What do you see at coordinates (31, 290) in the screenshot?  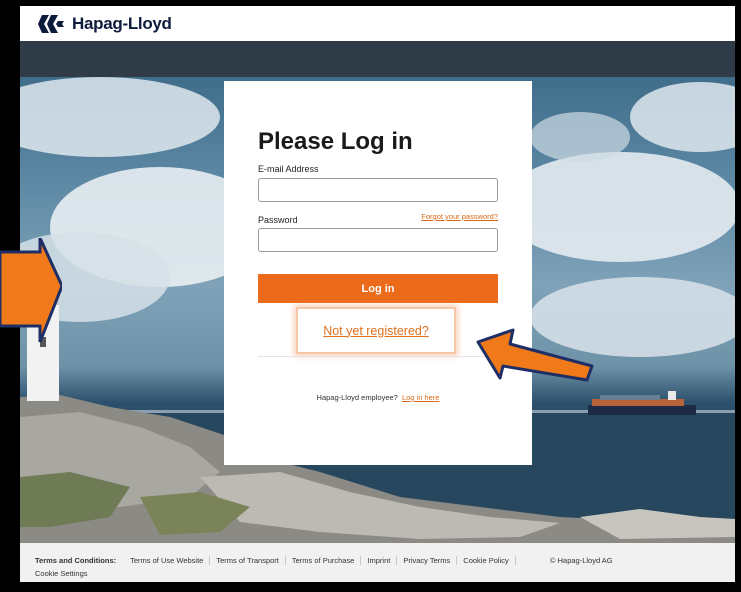 I see `left-annotation-arrow-icon` at bounding box center [31, 290].